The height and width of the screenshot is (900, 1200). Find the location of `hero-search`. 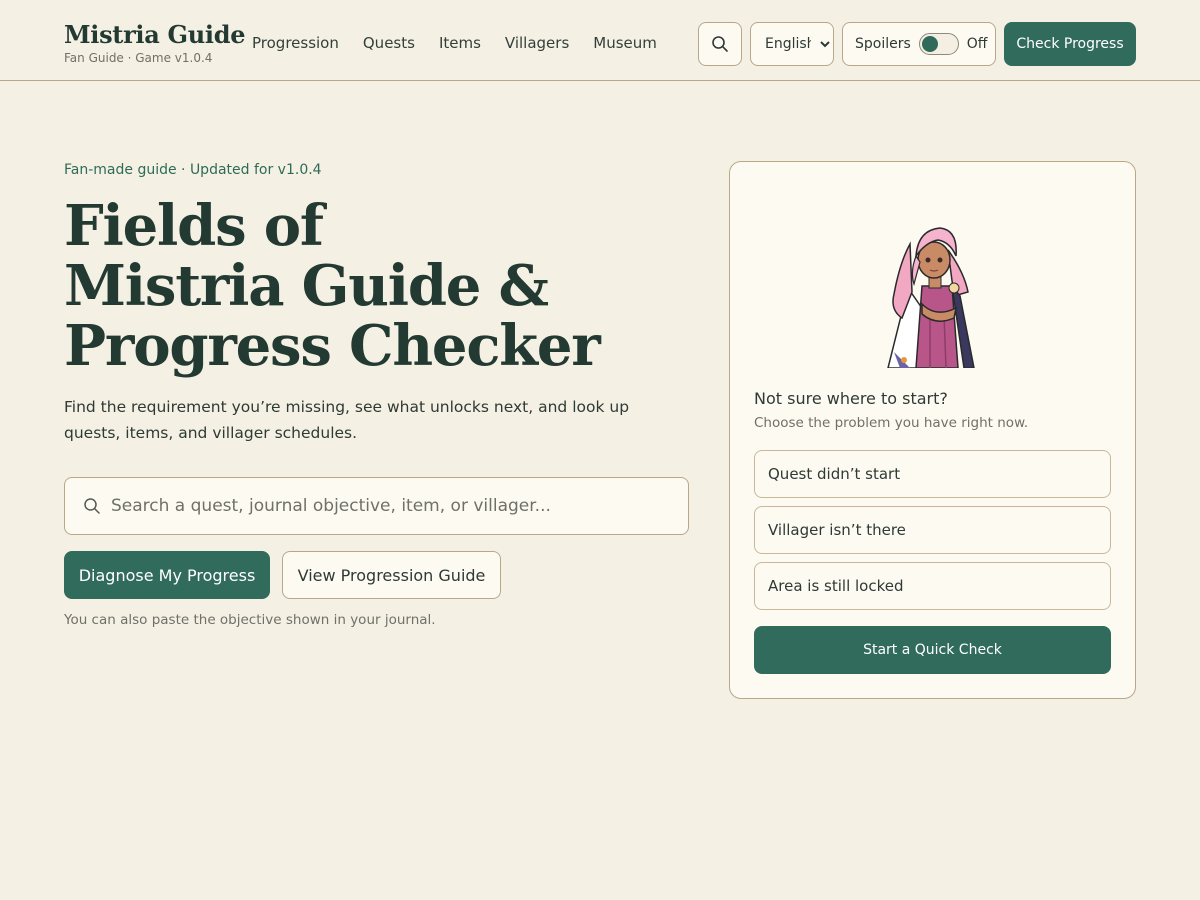

hero-search is located at coordinates (376, 506).